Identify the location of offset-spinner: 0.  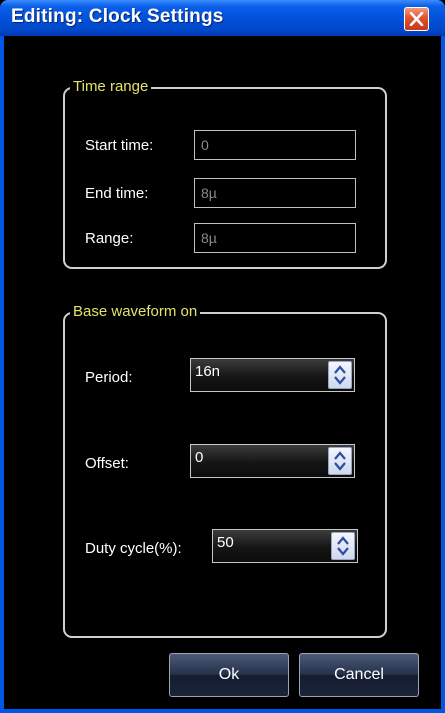
(272, 461).